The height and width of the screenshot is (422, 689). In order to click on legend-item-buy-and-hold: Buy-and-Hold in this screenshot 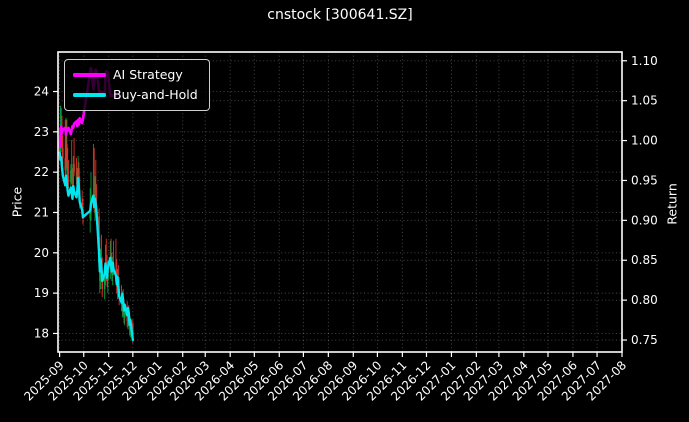, I will do `click(137, 95)`.